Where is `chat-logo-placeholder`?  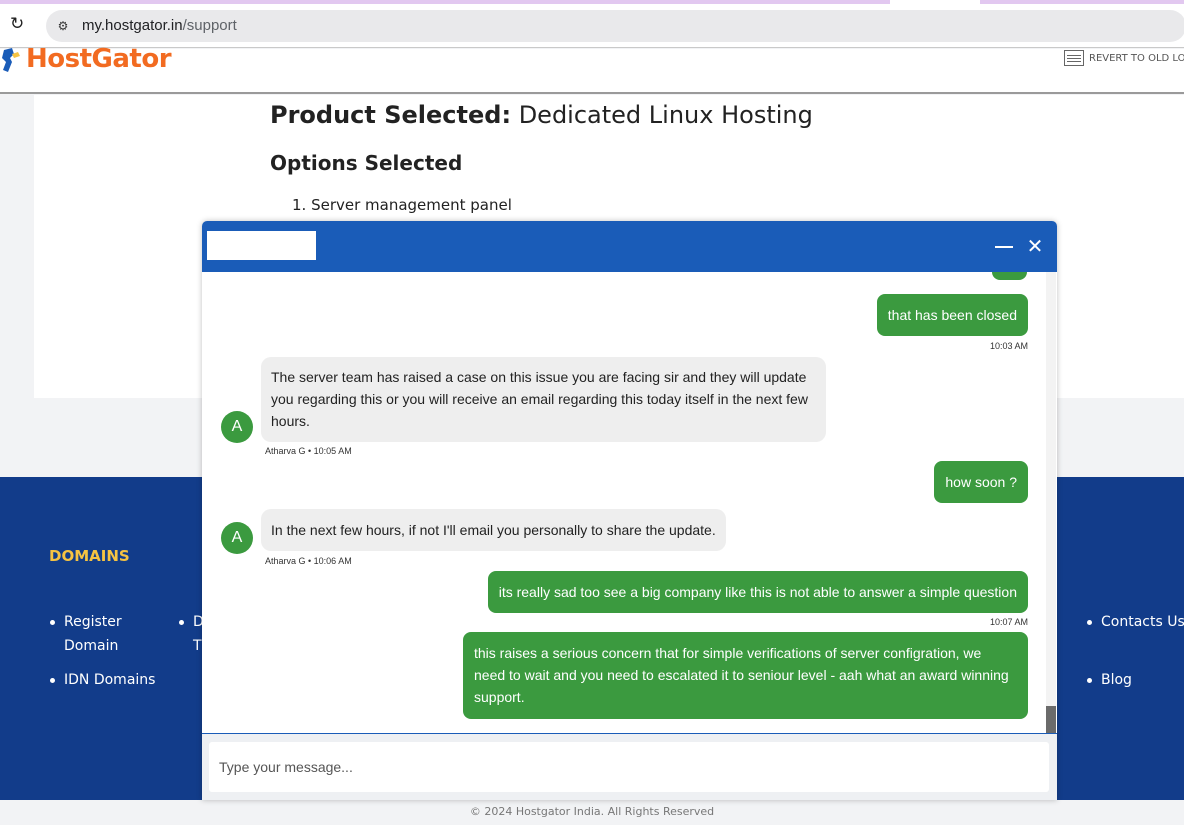
chat-logo-placeholder is located at coordinates (261, 245).